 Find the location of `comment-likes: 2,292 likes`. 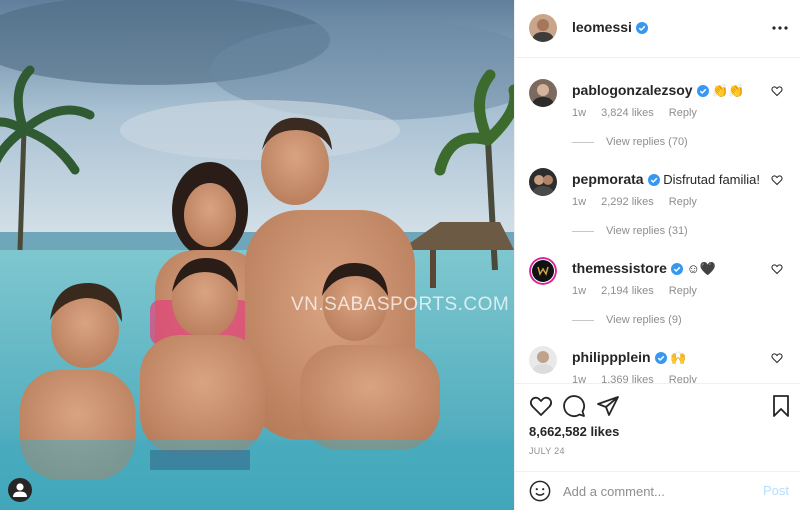

comment-likes: 2,292 likes is located at coordinates (627, 202).